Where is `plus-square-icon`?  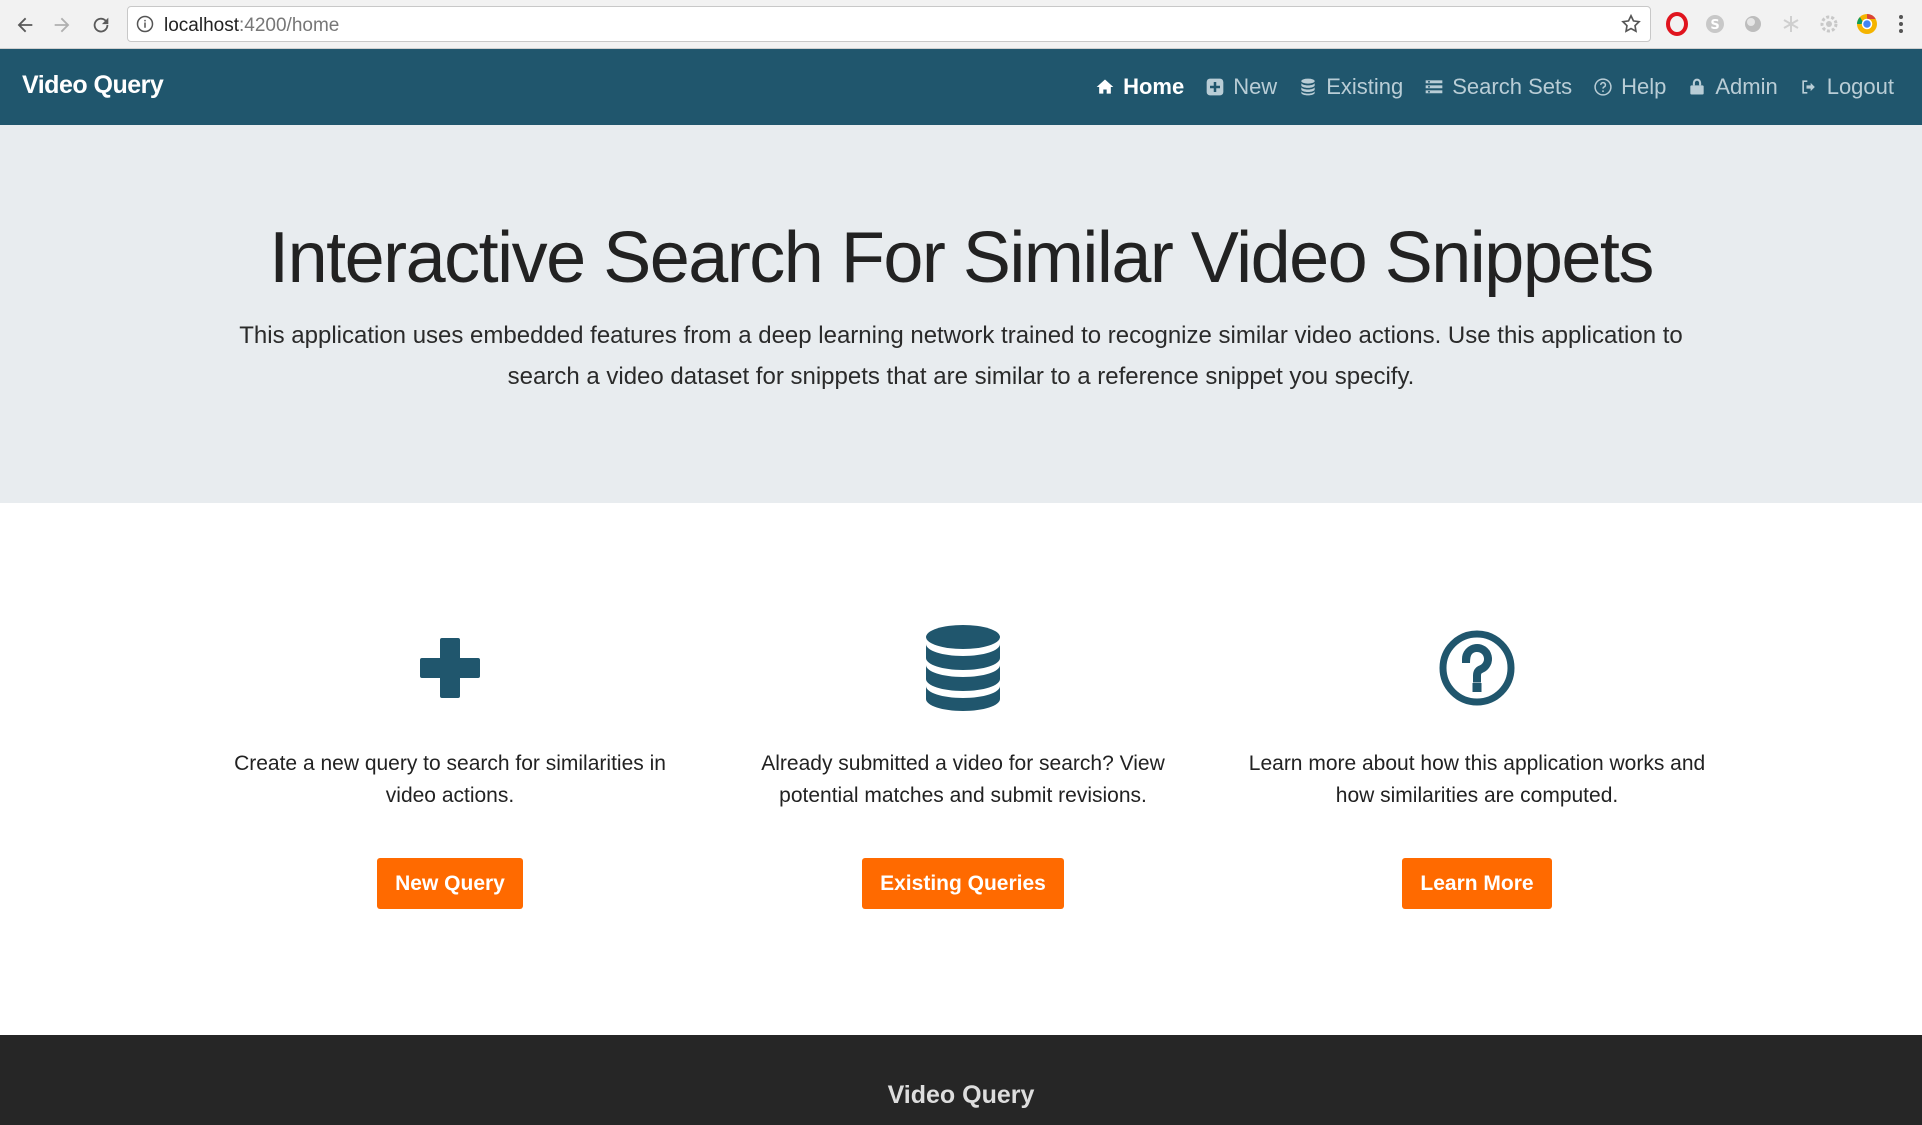 plus-square-icon is located at coordinates (1215, 87).